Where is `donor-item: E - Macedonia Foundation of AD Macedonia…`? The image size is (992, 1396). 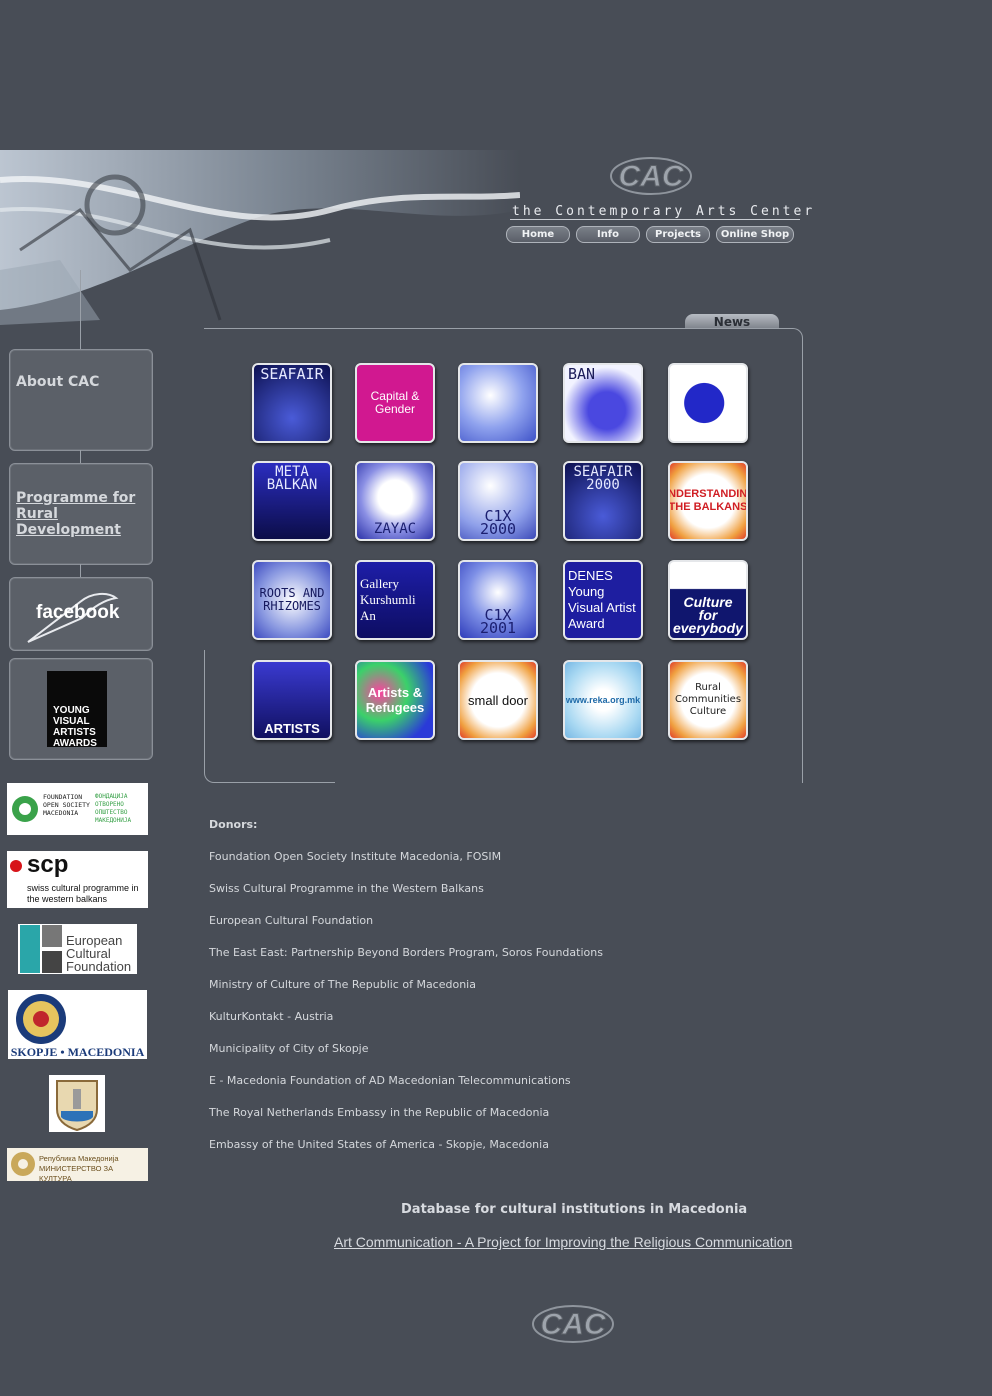
donor-item: E - Macedonia Foundation of AD Macedonia… is located at coordinates (390, 1080).